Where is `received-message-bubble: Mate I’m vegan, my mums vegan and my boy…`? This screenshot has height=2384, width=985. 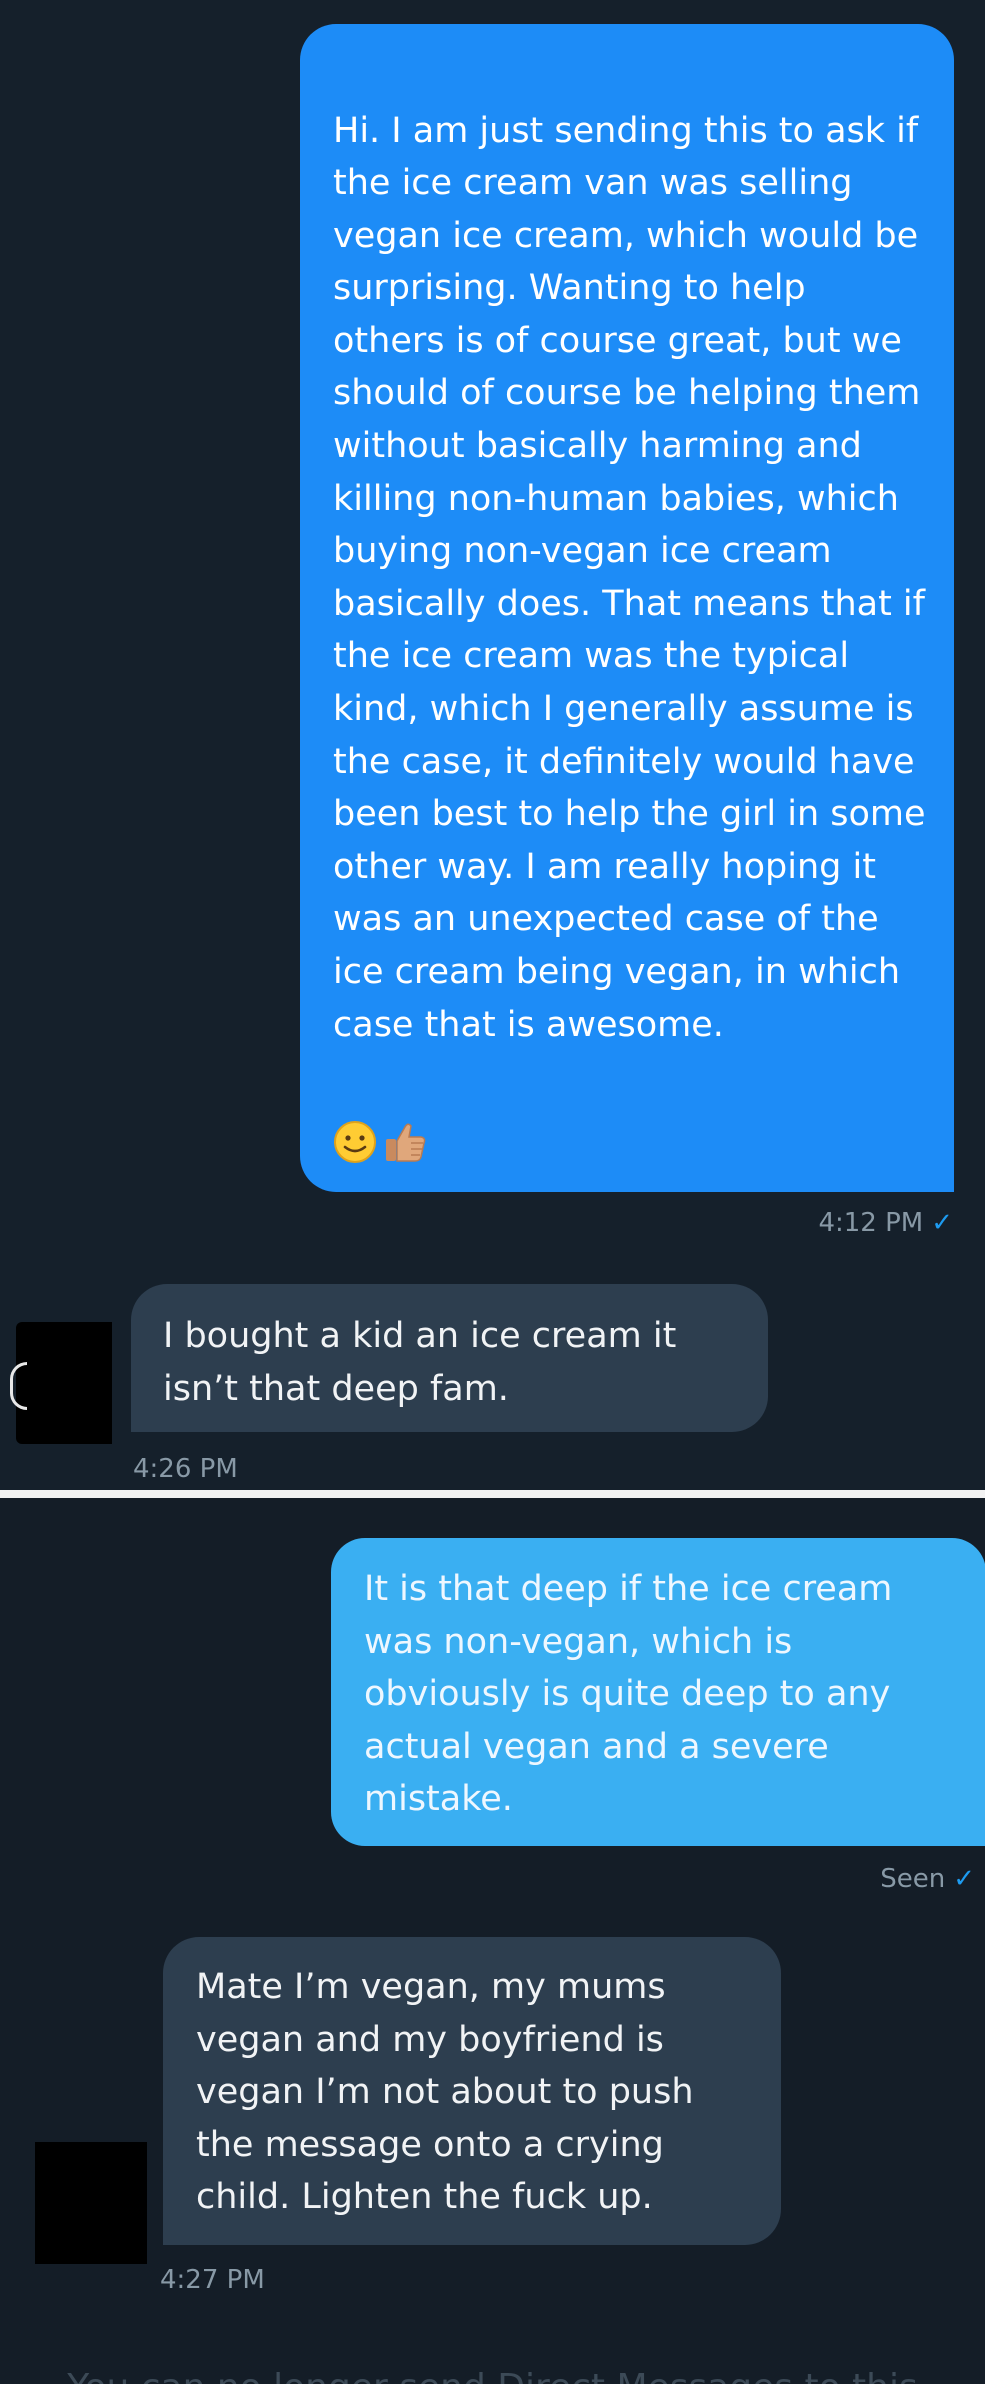 received-message-bubble: Mate I’m vegan, my mums vegan and my boy… is located at coordinates (472, 2091).